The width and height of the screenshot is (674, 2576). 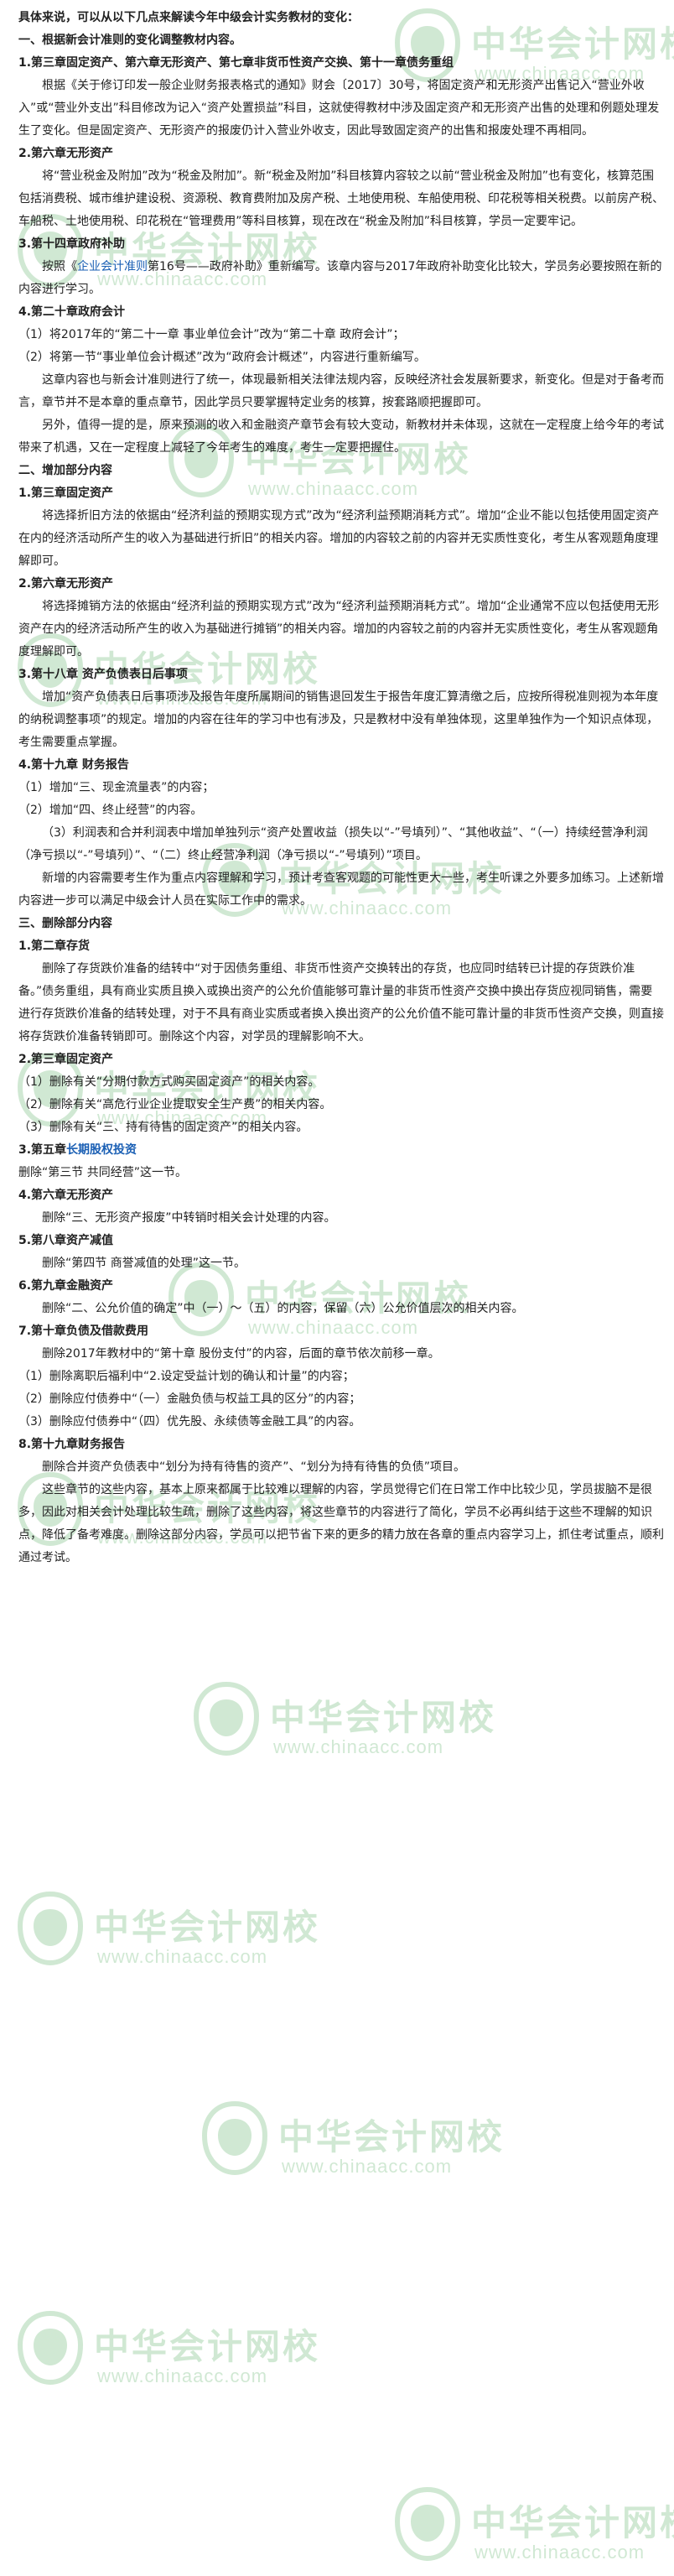 I want to click on text-segment: 3.第五章, so click(x=43, y=1150).